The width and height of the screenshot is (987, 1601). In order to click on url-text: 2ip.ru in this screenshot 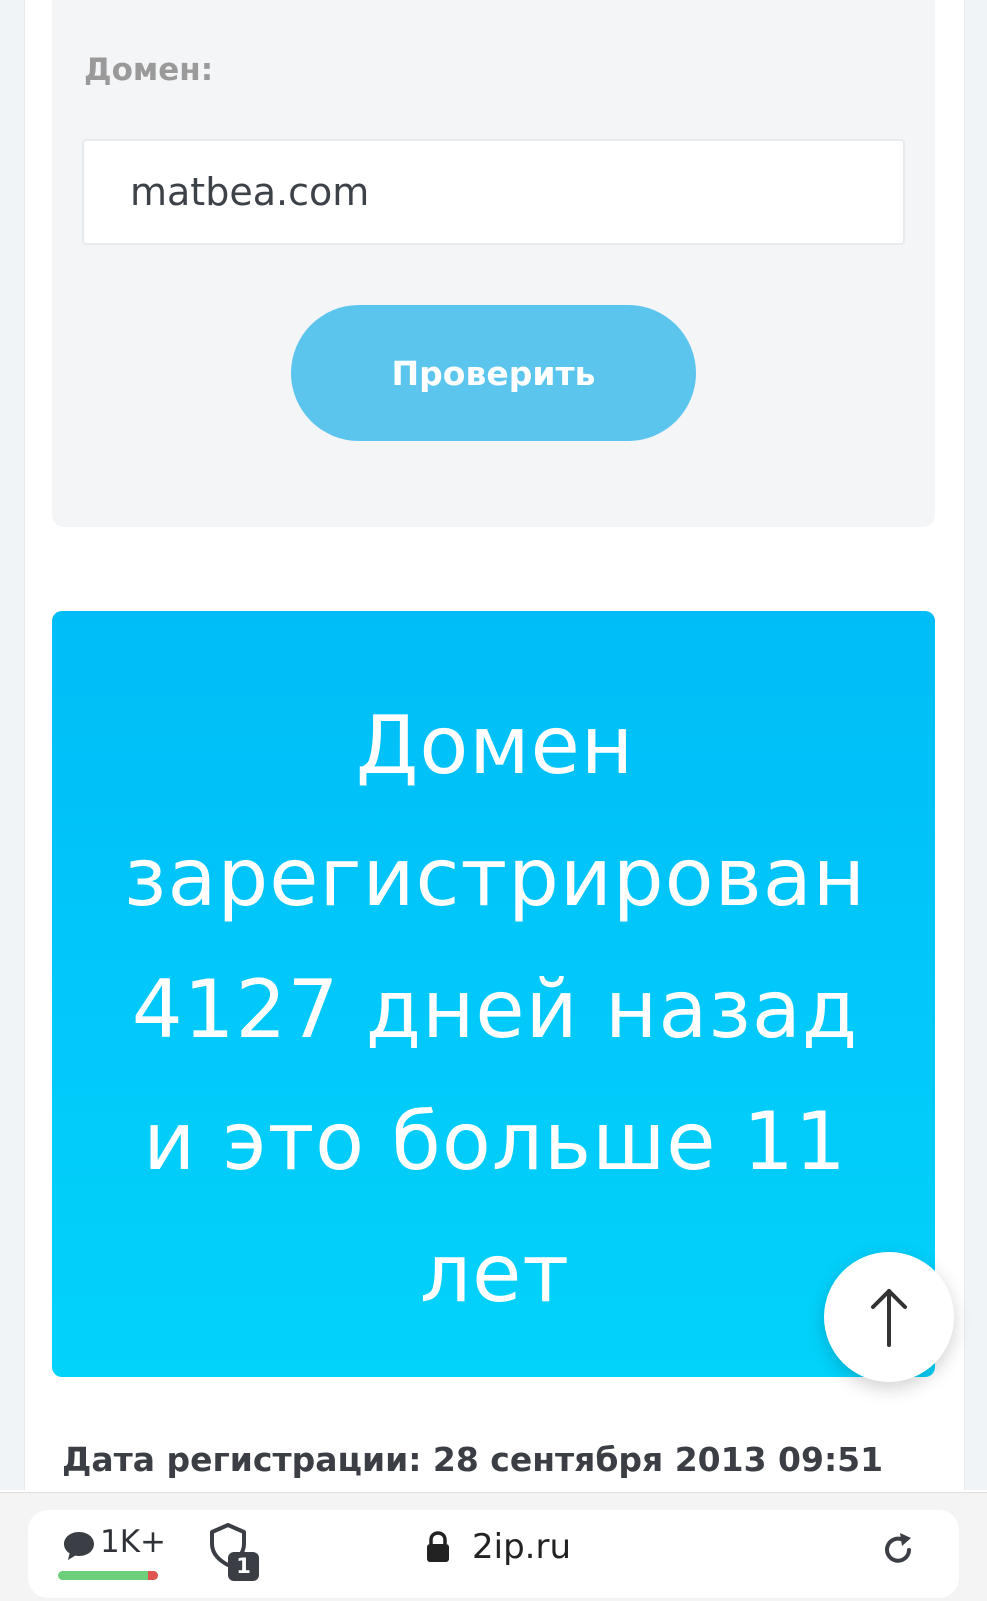, I will do `click(521, 1547)`.